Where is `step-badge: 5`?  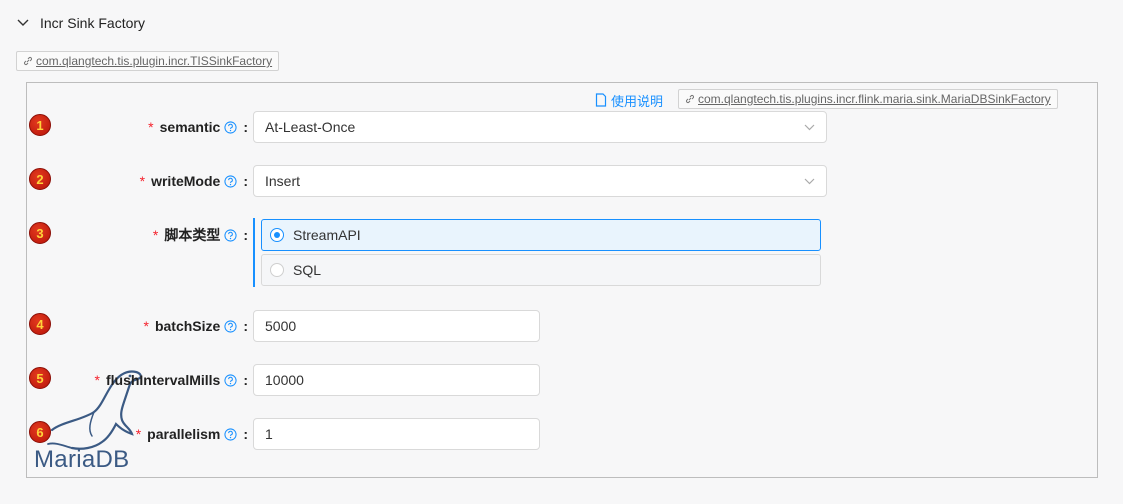 step-badge: 5 is located at coordinates (40, 378).